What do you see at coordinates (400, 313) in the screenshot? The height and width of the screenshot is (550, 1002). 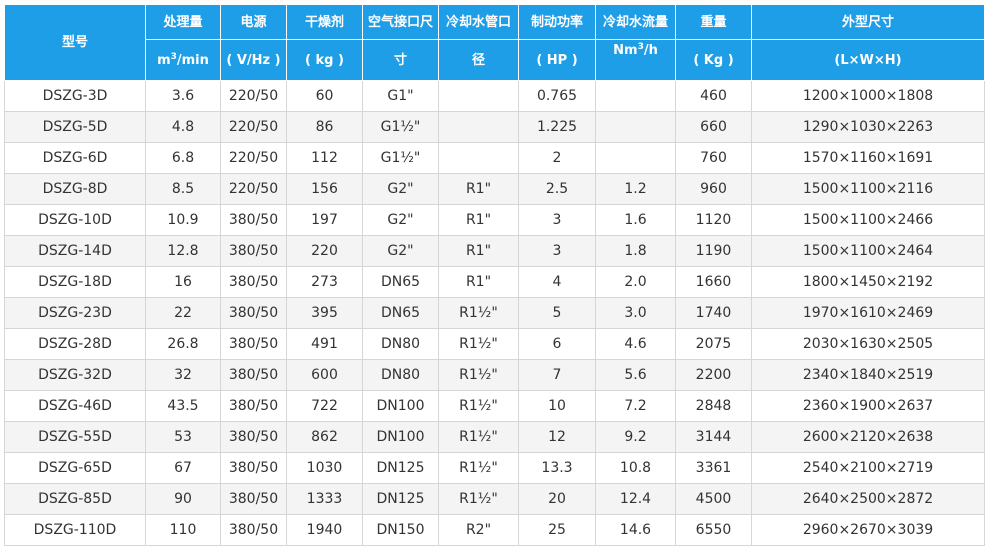 I see `cell-air-port: DN65` at bounding box center [400, 313].